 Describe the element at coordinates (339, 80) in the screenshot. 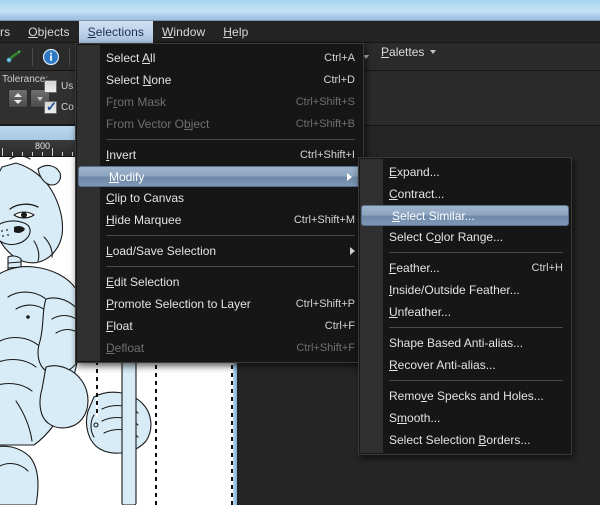

I see `menu-item-shortcut: Ctrl+D` at that location.